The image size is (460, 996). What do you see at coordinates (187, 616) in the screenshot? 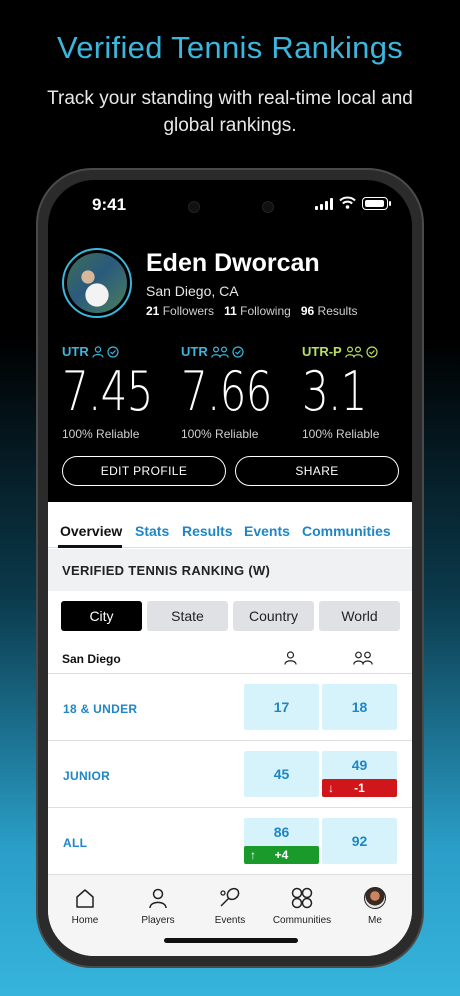
I see `scope-state: State` at bounding box center [187, 616].